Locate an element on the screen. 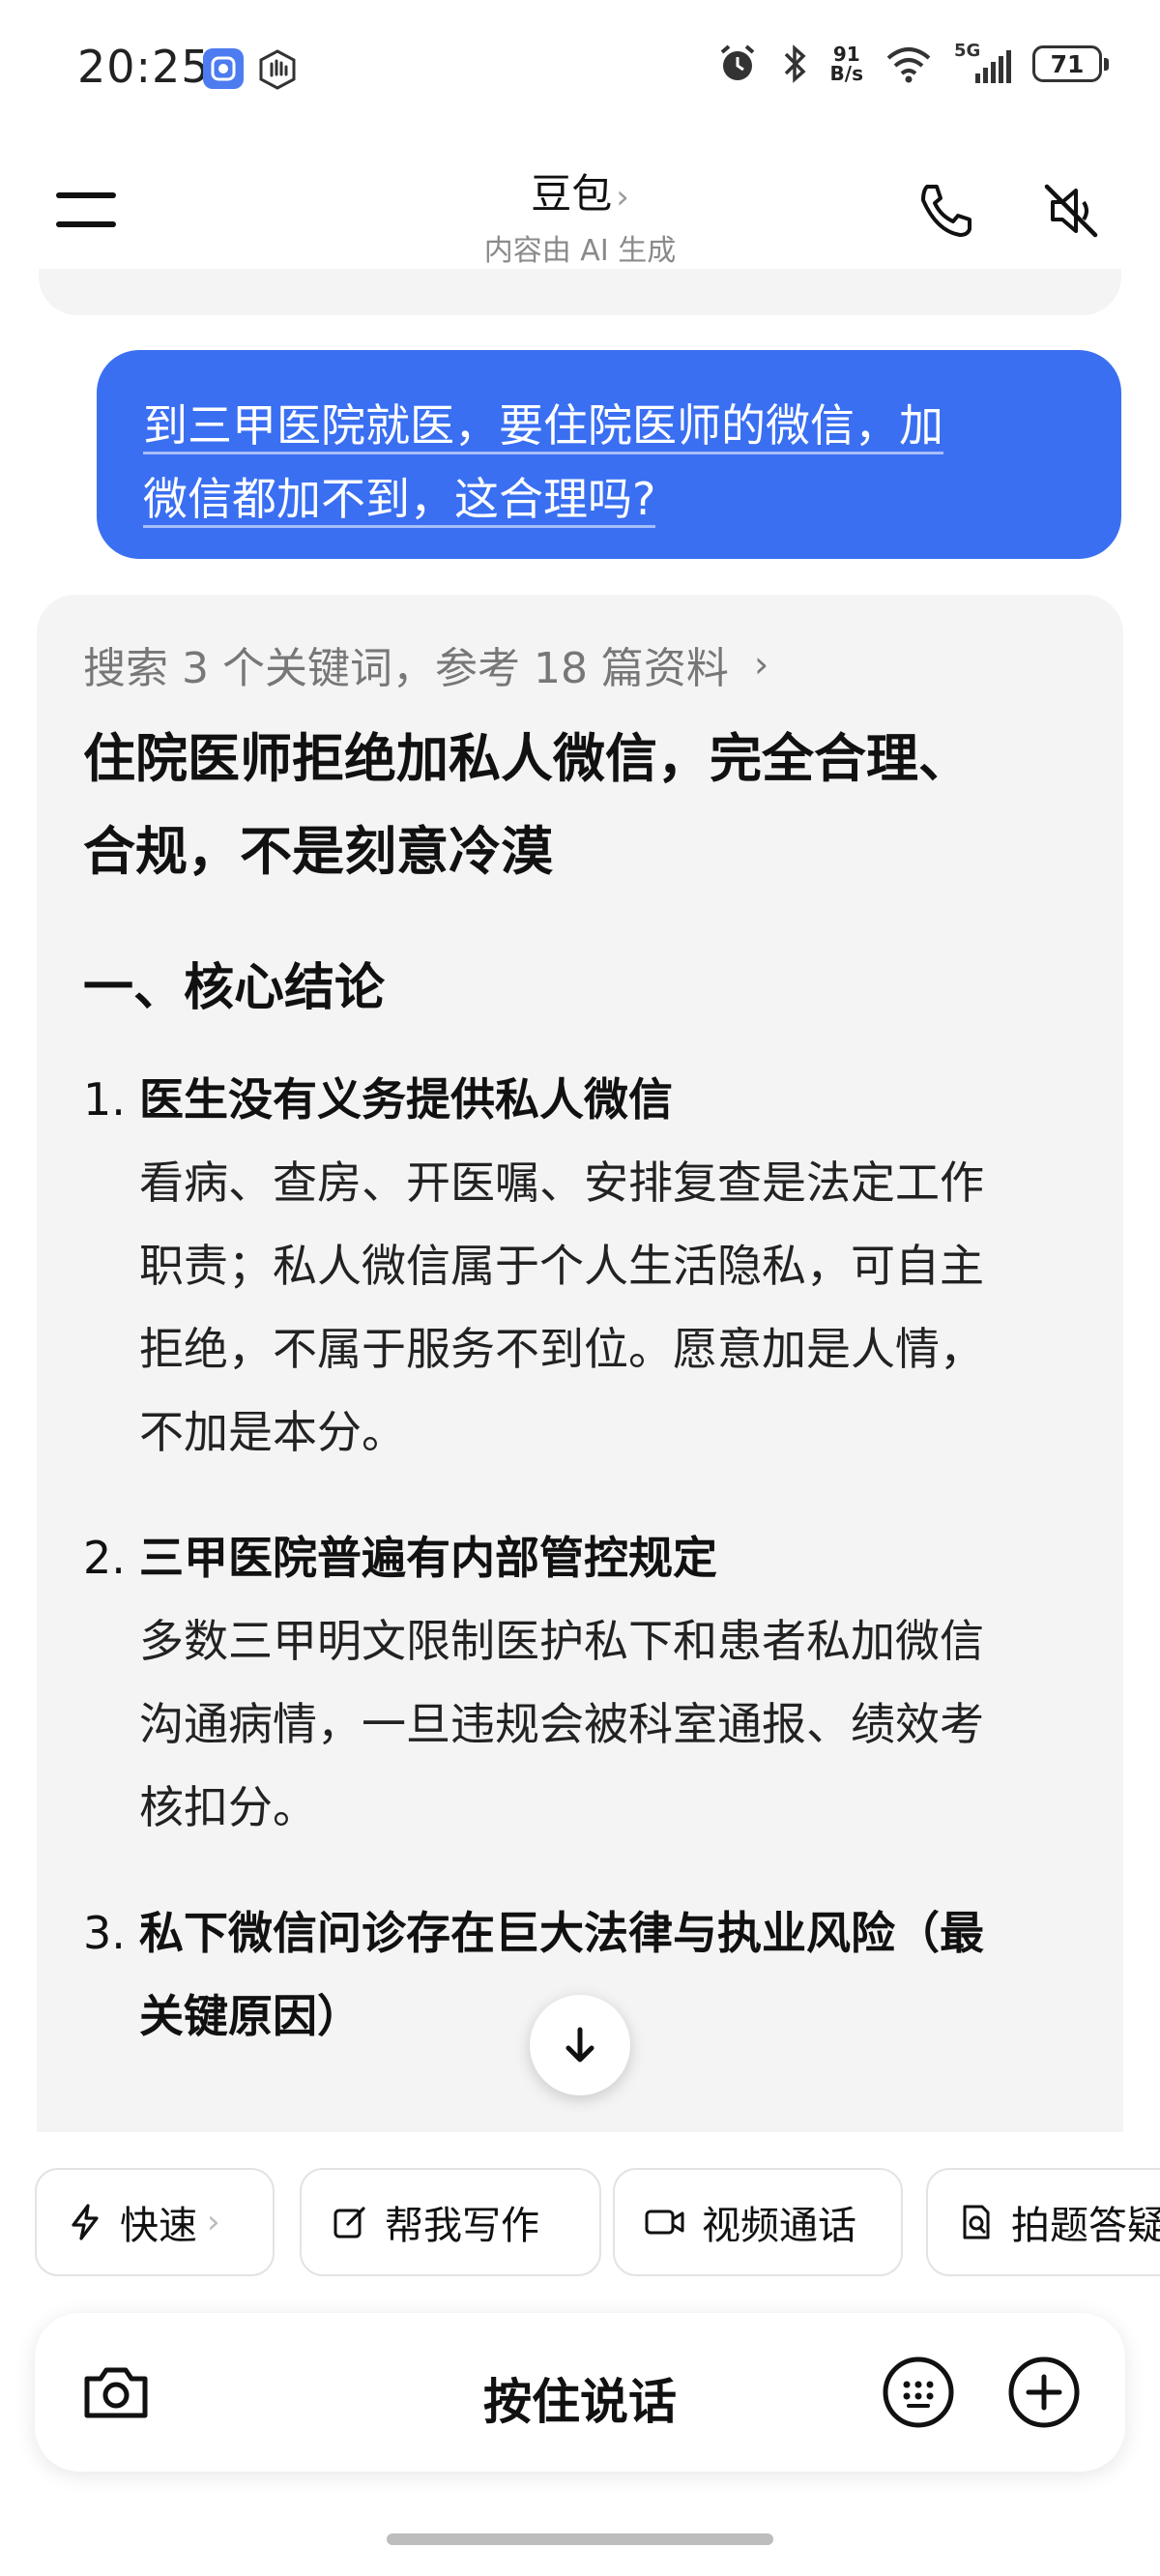 This screenshot has height=2576, width=1160. keyboard-icon is located at coordinates (918, 2392).